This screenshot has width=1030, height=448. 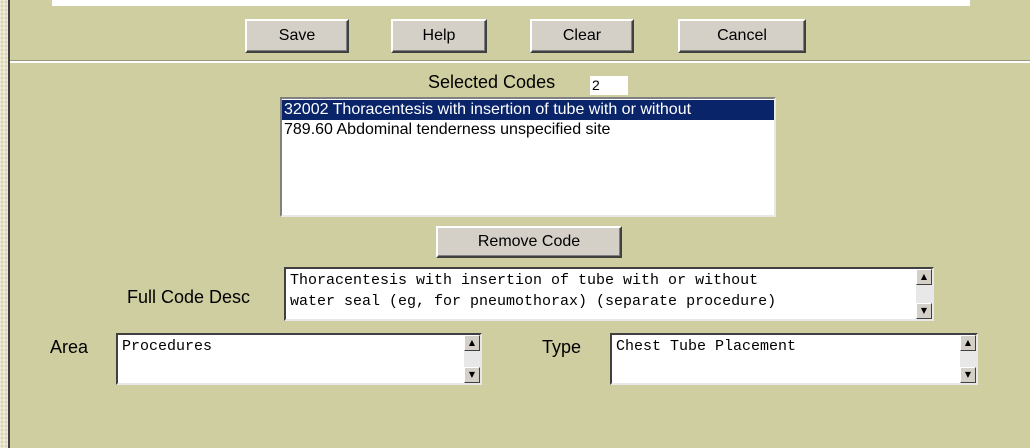 I want to click on selected-codes-label: Selected Codes, so click(x=492, y=82).